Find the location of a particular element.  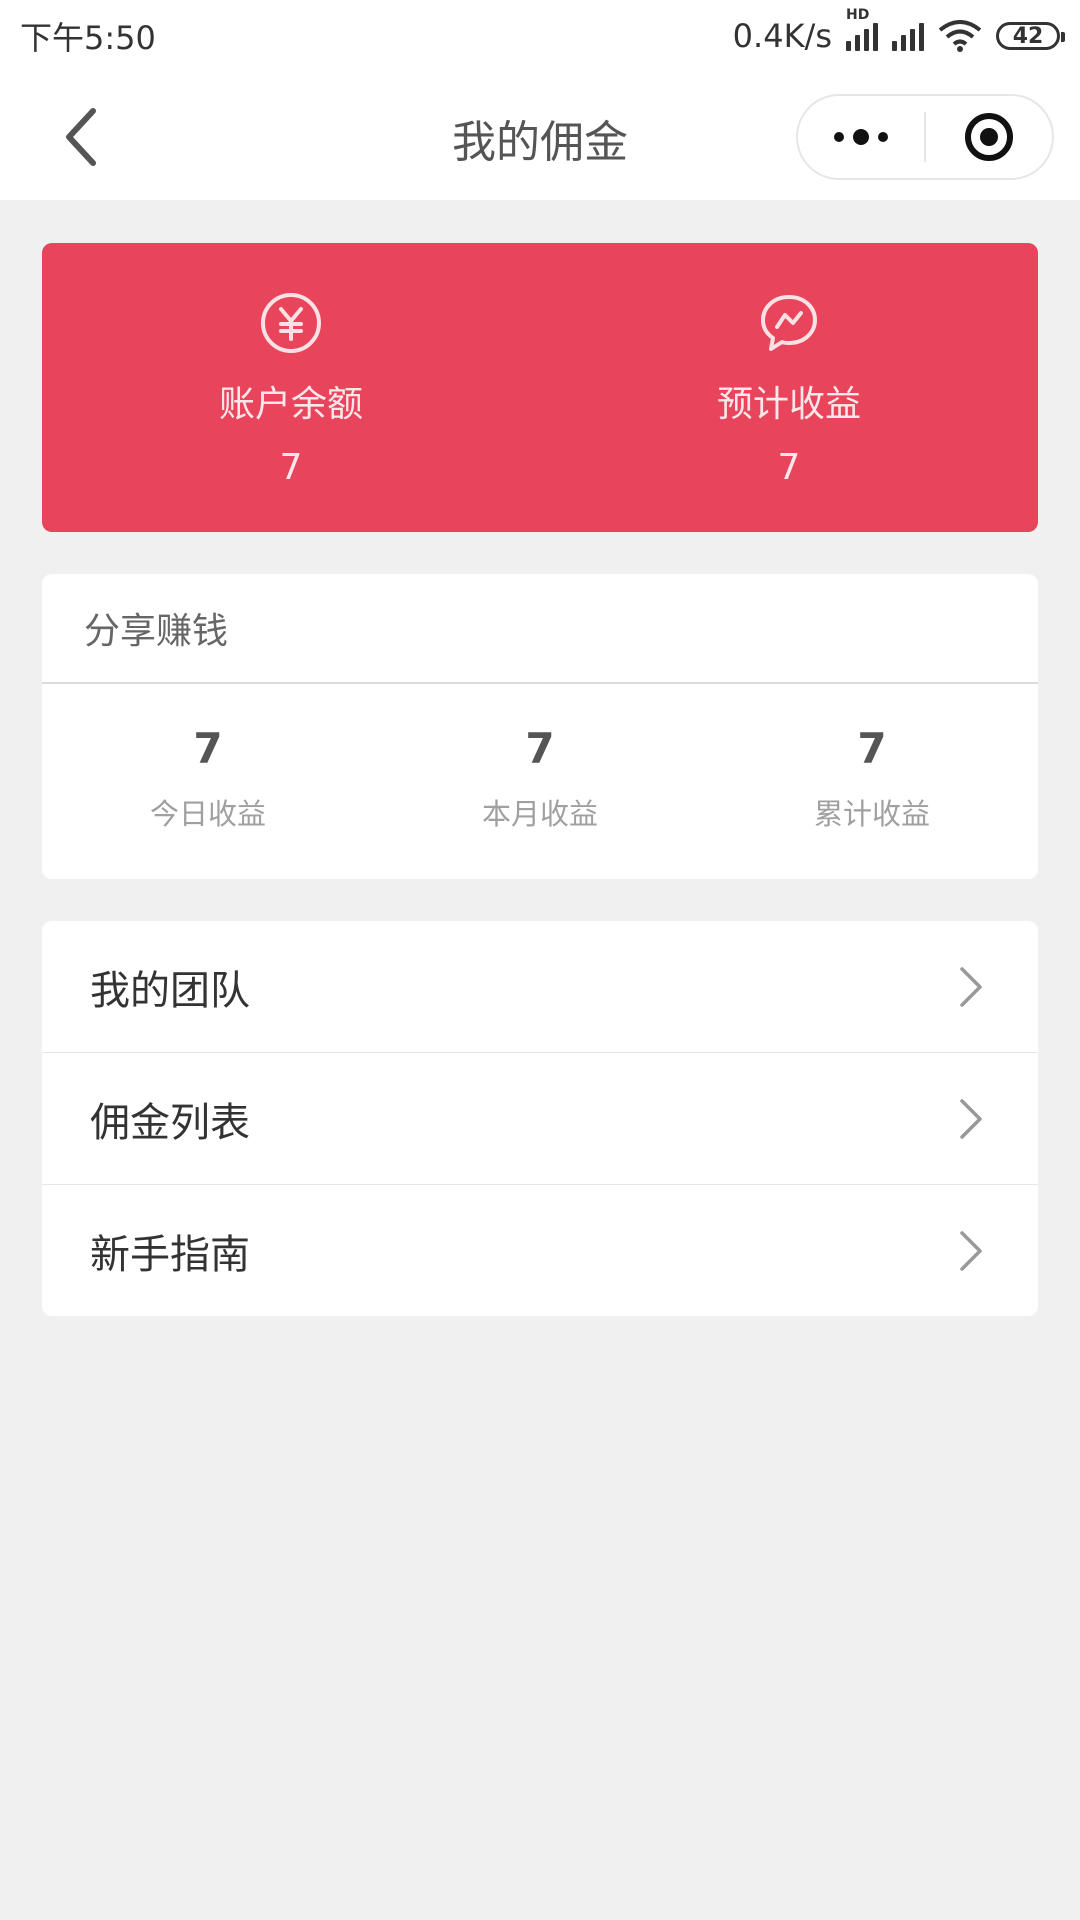

chat-trend-icon is located at coordinates (789, 323).